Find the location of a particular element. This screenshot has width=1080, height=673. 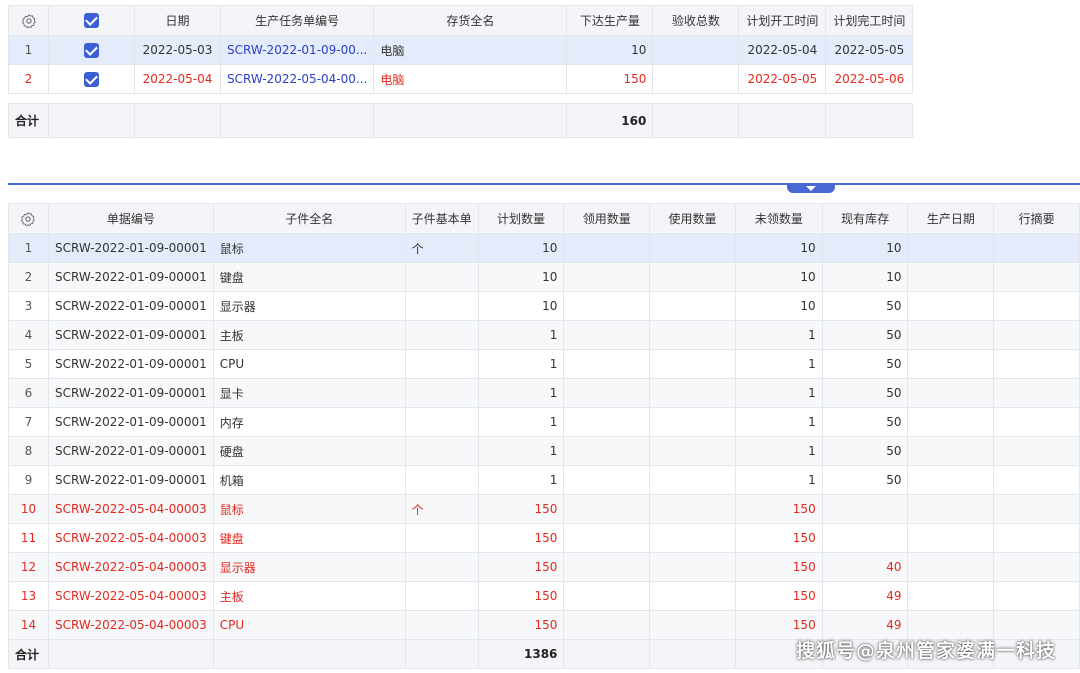

table-row: 3 SCRW-2022-01-09-00001 显示器 10 10 50 is located at coordinates (544, 306).